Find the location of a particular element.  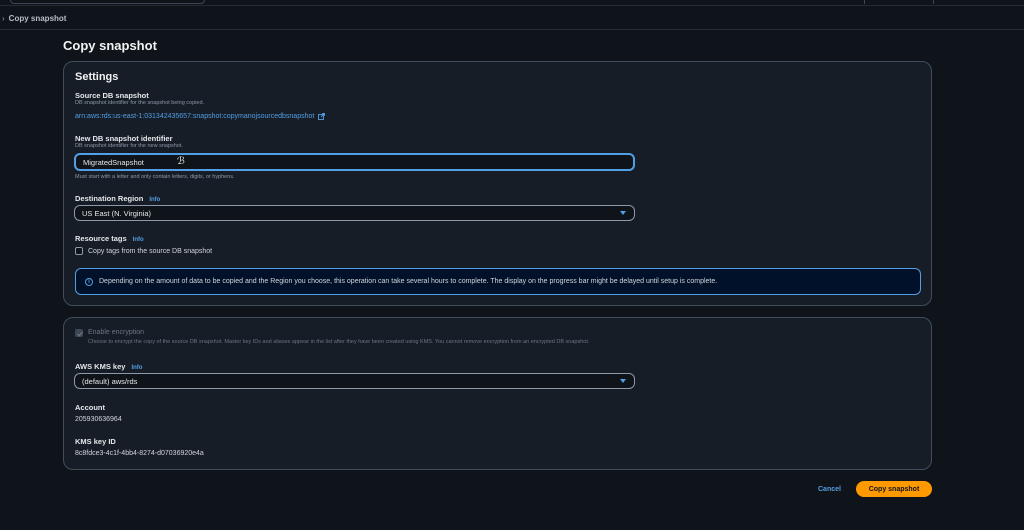

top-navigation-bar is located at coordinates (512, 3).